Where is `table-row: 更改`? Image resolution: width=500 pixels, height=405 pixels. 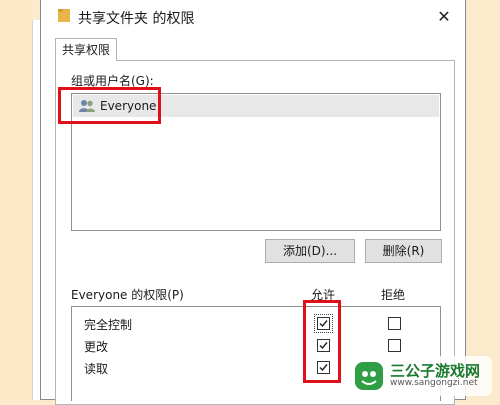
table-row: 更改 is located at coordinates (256, 346).